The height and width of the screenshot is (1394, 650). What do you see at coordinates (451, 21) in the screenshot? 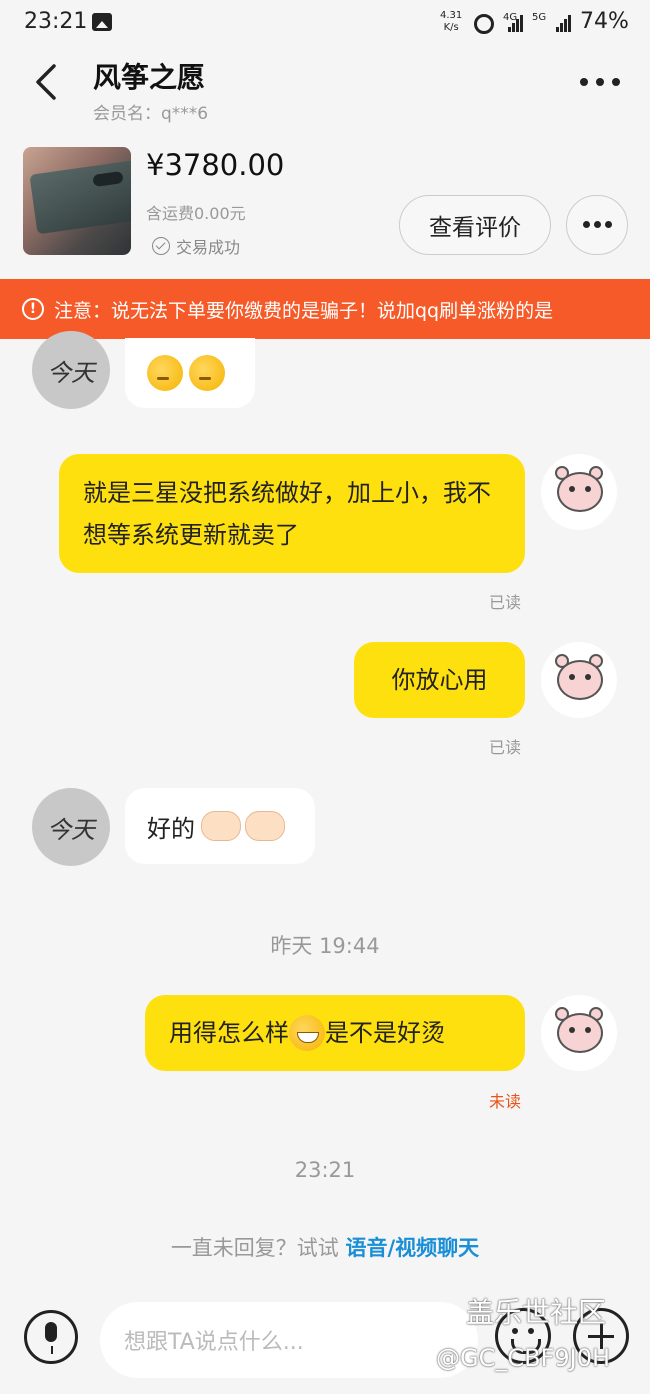
I see `network-speed: 4.31 K/s` at bounding box center [451, 21].